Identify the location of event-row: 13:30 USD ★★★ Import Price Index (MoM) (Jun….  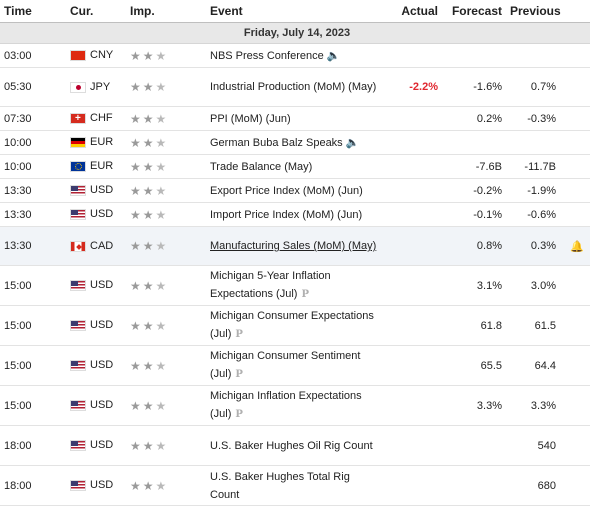
(295, 214).